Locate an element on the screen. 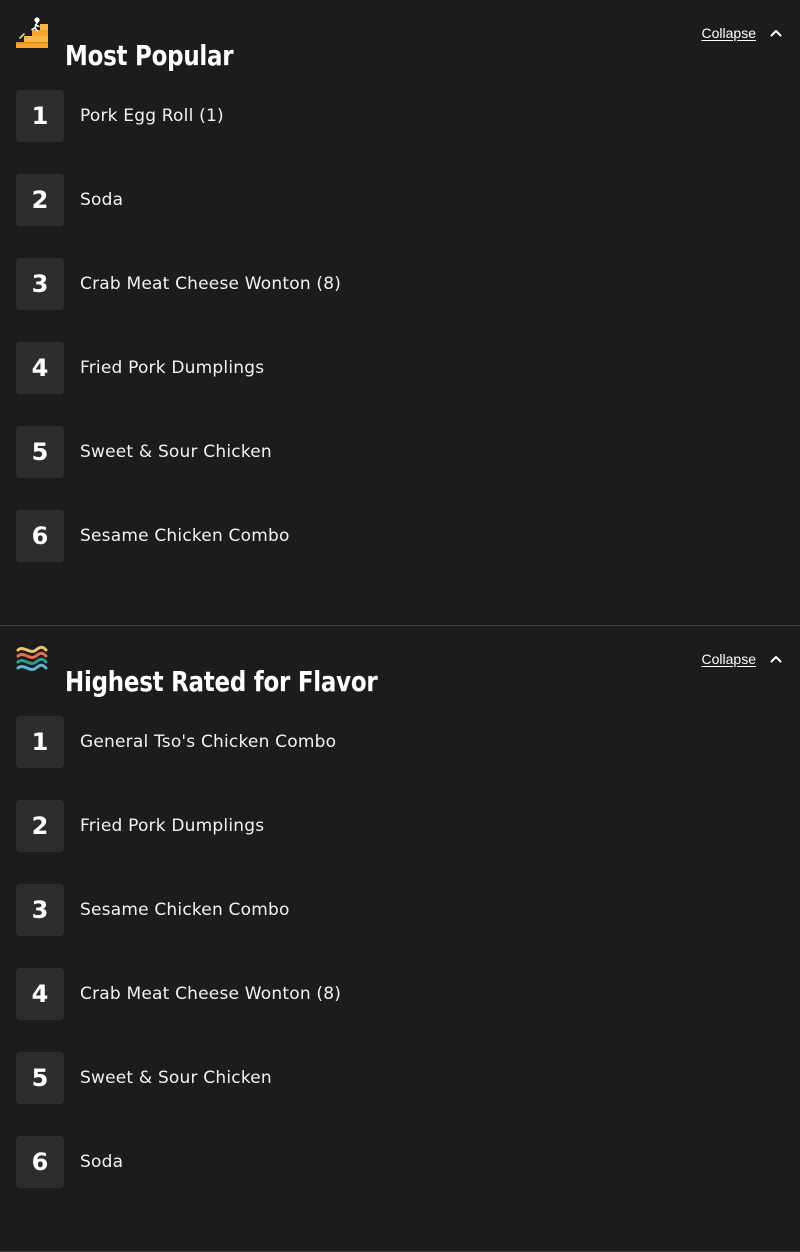 This screenshot has height=1252, width=800. list-item: 2 Fried Pork Dumplings is located at coordinates (178, 842).